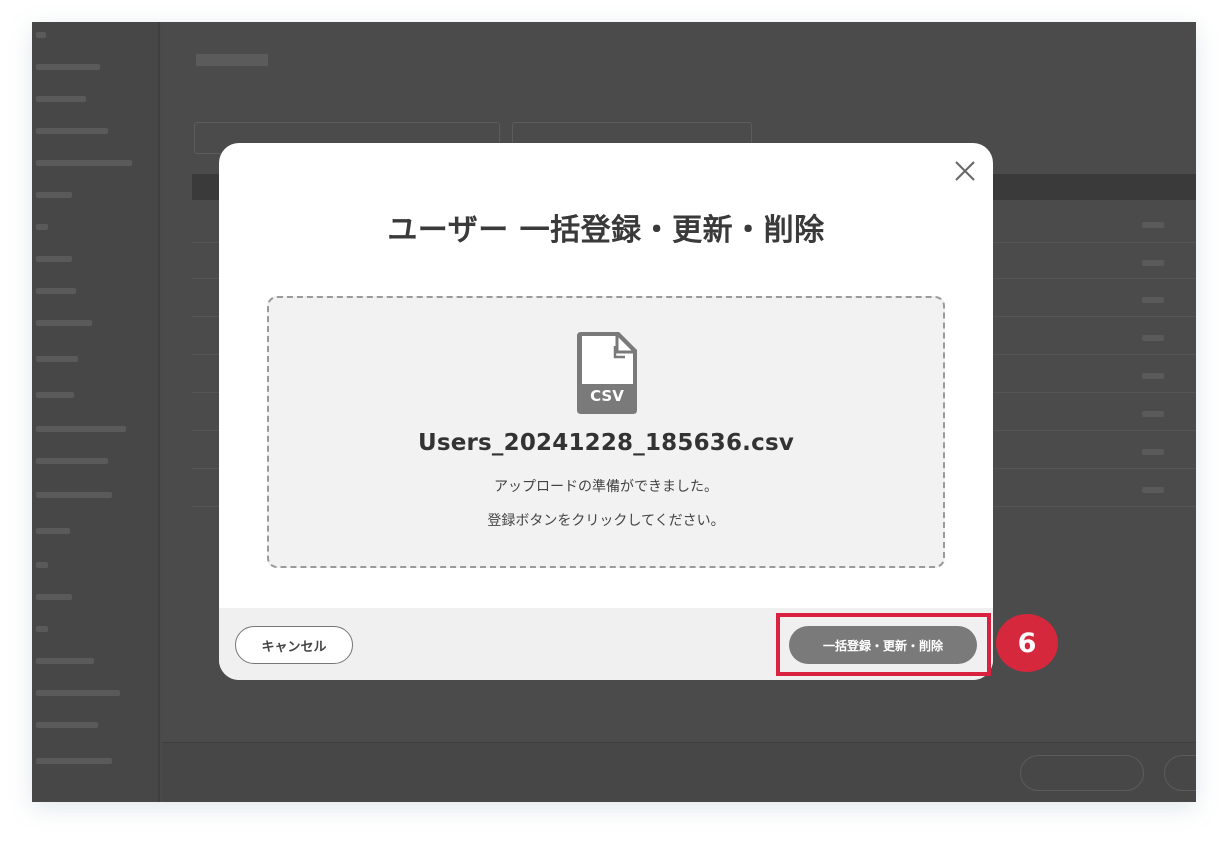 The width and height of the screenshot is (1228, 844). Describe the element at coordinates (294, 645) in the screenshot. I see `cancel-button: キャンセル` at that location.